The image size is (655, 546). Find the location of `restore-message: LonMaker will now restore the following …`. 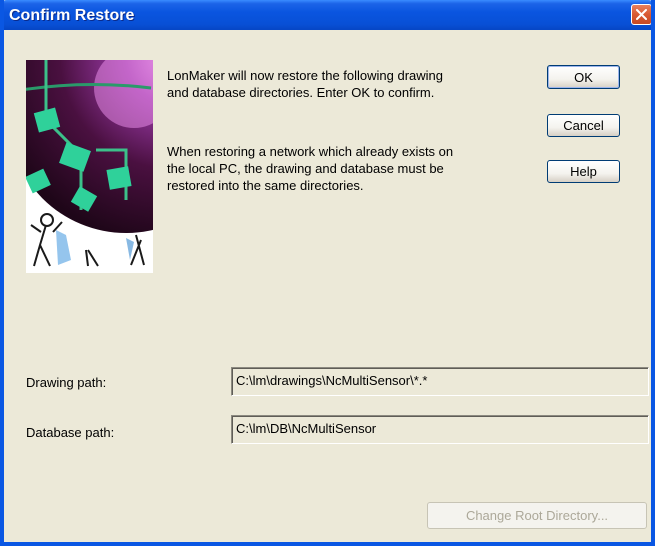

restore-message: LonMaker will now restore the following … is located at coordinates (305, 84).